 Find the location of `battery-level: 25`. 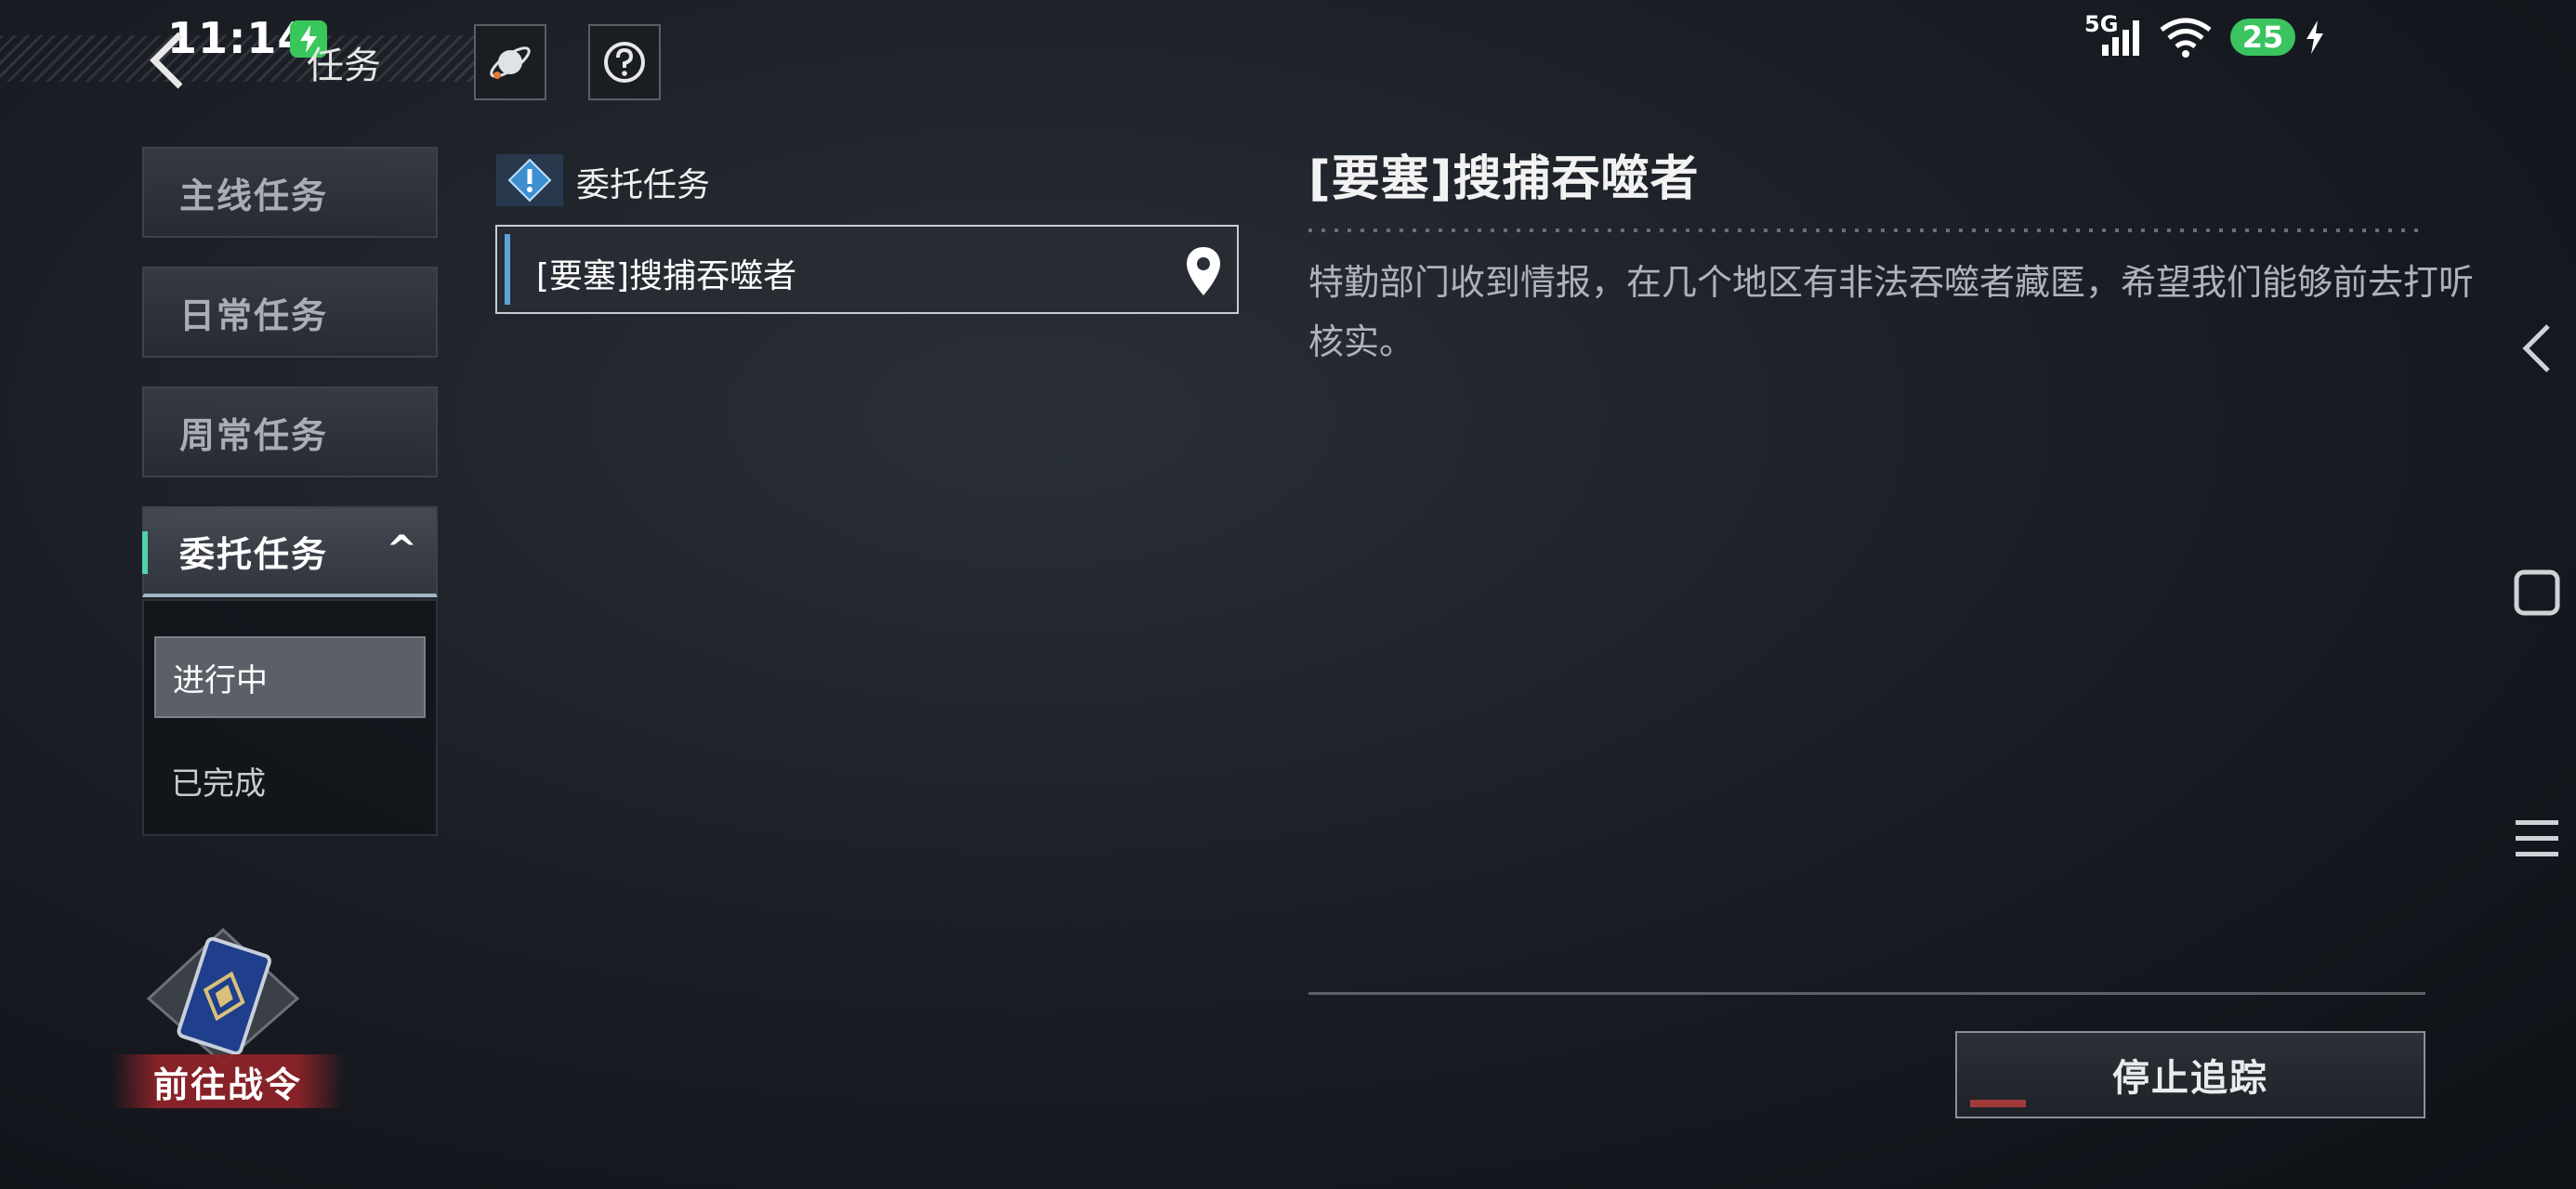

battery-level: 25 is located at coordinates (2262, 37).